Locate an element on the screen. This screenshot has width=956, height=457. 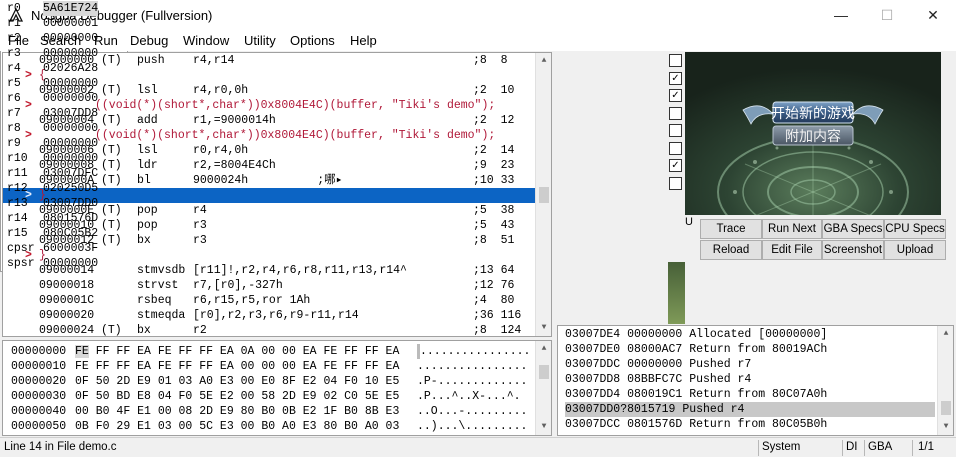
register-name: r9 is located at coordinates (14, 143).